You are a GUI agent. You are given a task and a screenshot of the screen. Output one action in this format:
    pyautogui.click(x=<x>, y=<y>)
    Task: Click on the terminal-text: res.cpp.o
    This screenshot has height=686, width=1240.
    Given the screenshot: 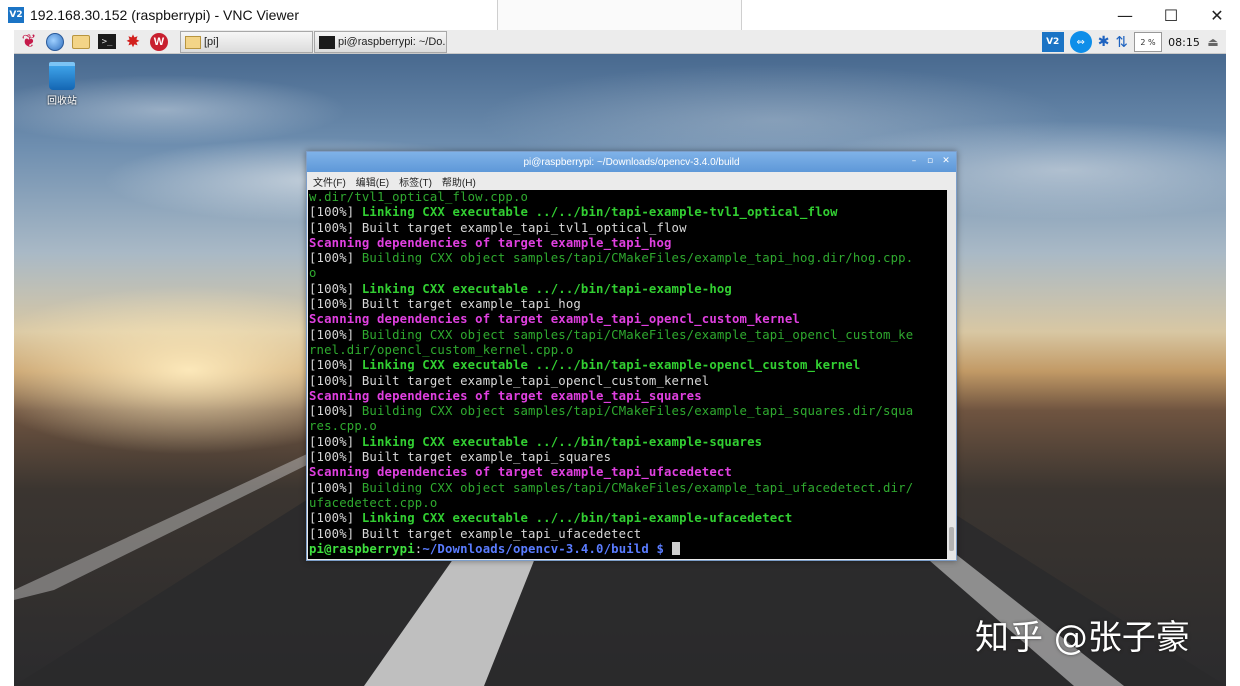 What is the action you would take?
    pyautogui.click(x=343, y=426)
    